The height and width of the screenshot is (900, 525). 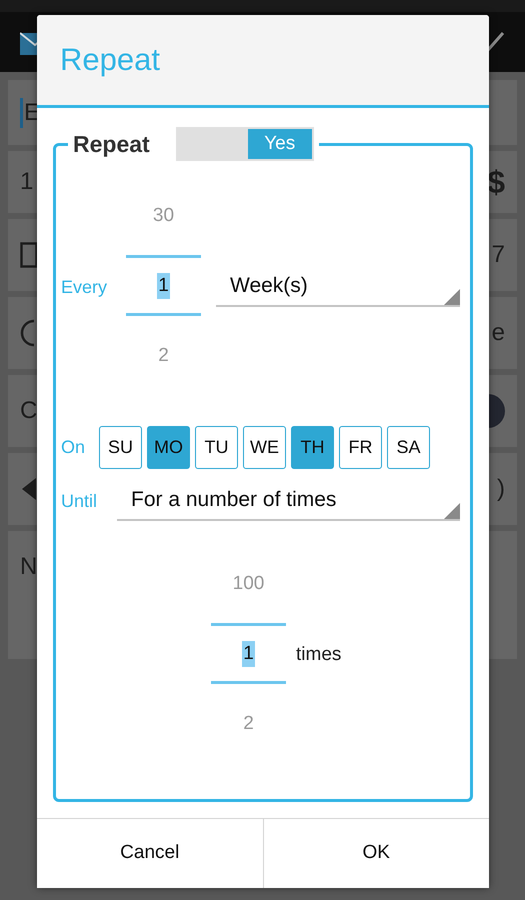 I want to click on weekday-toggle: TH, so click(x=312, y=447).